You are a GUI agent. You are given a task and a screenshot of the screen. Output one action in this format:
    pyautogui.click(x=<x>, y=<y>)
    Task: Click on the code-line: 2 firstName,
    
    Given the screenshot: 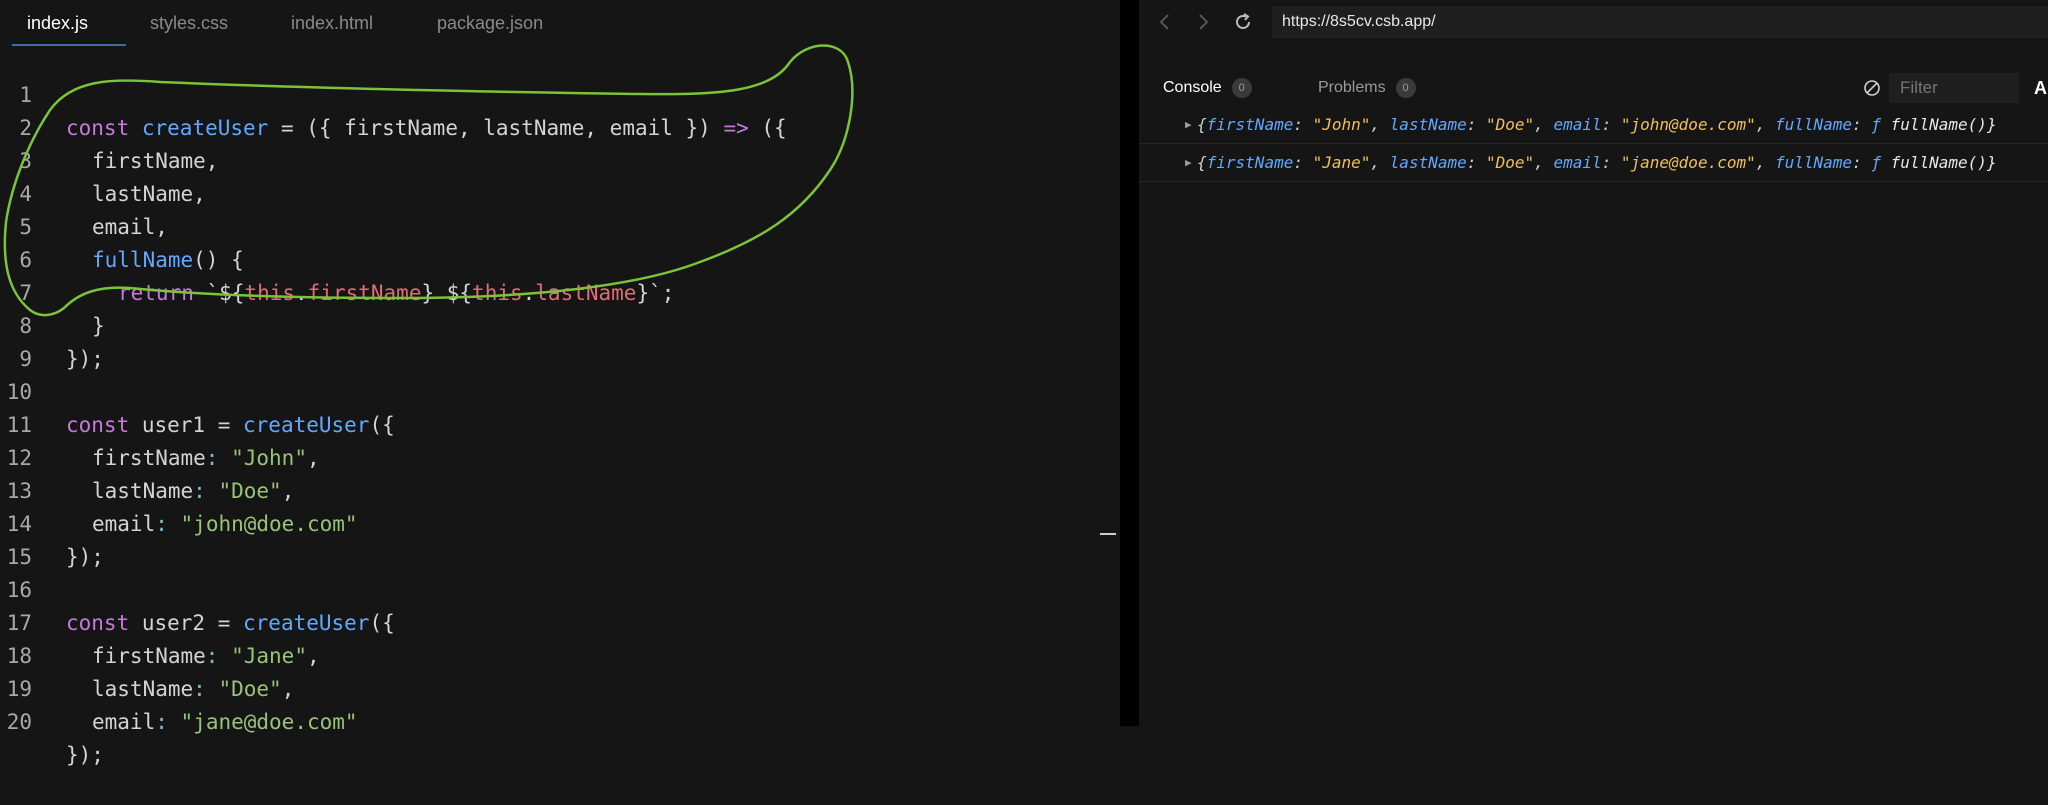 What is the action you would take?
    pyautogui.click(x=109, y=126)
    